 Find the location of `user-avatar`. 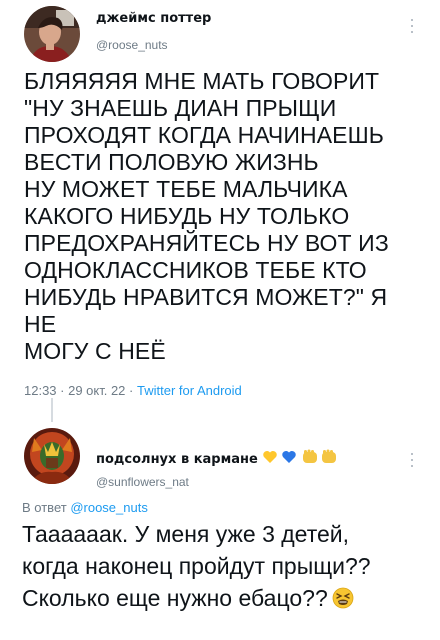

user-avatar is located at coordinates (52, 34).